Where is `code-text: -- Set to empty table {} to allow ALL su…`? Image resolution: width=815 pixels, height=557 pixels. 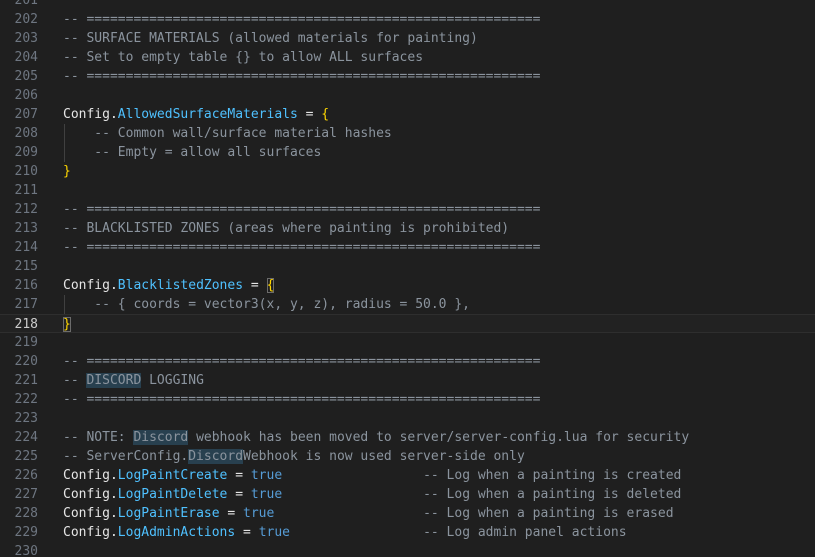 code-text: -- Set to empty table {} to allow ALL su… is located at coordinates (243, 57).